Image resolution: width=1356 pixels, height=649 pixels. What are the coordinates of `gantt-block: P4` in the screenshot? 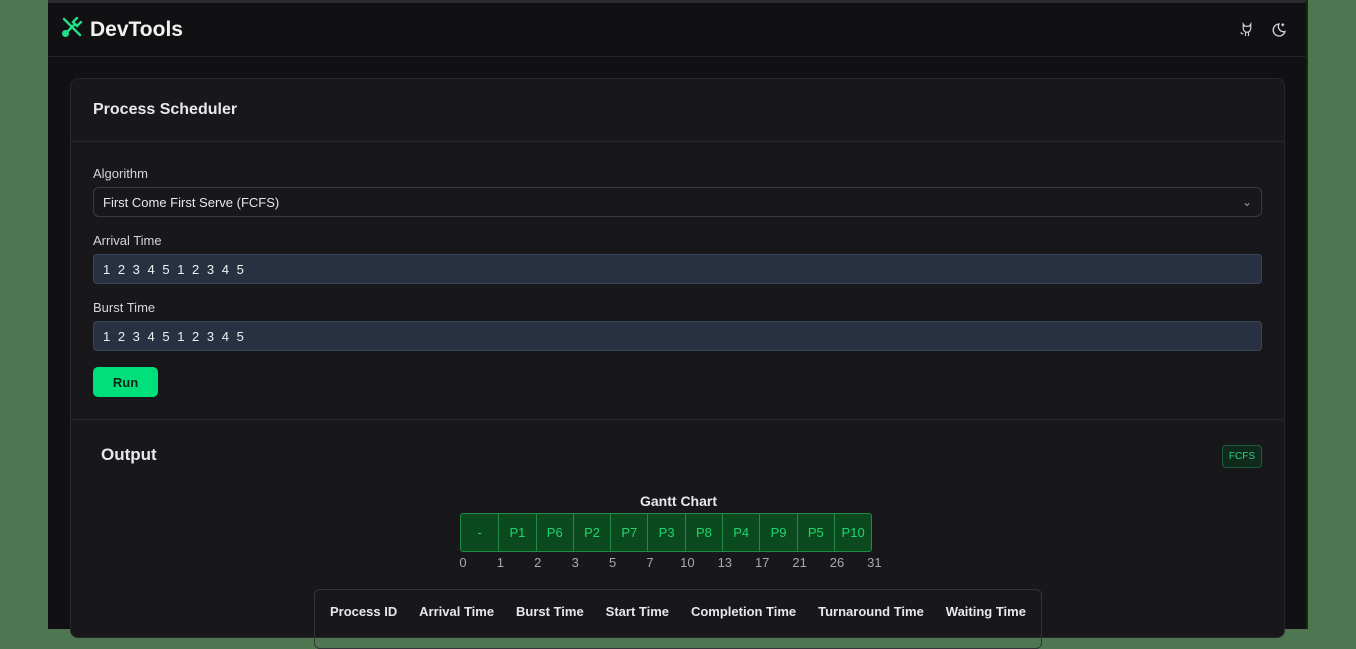 It's located at (740, 532).